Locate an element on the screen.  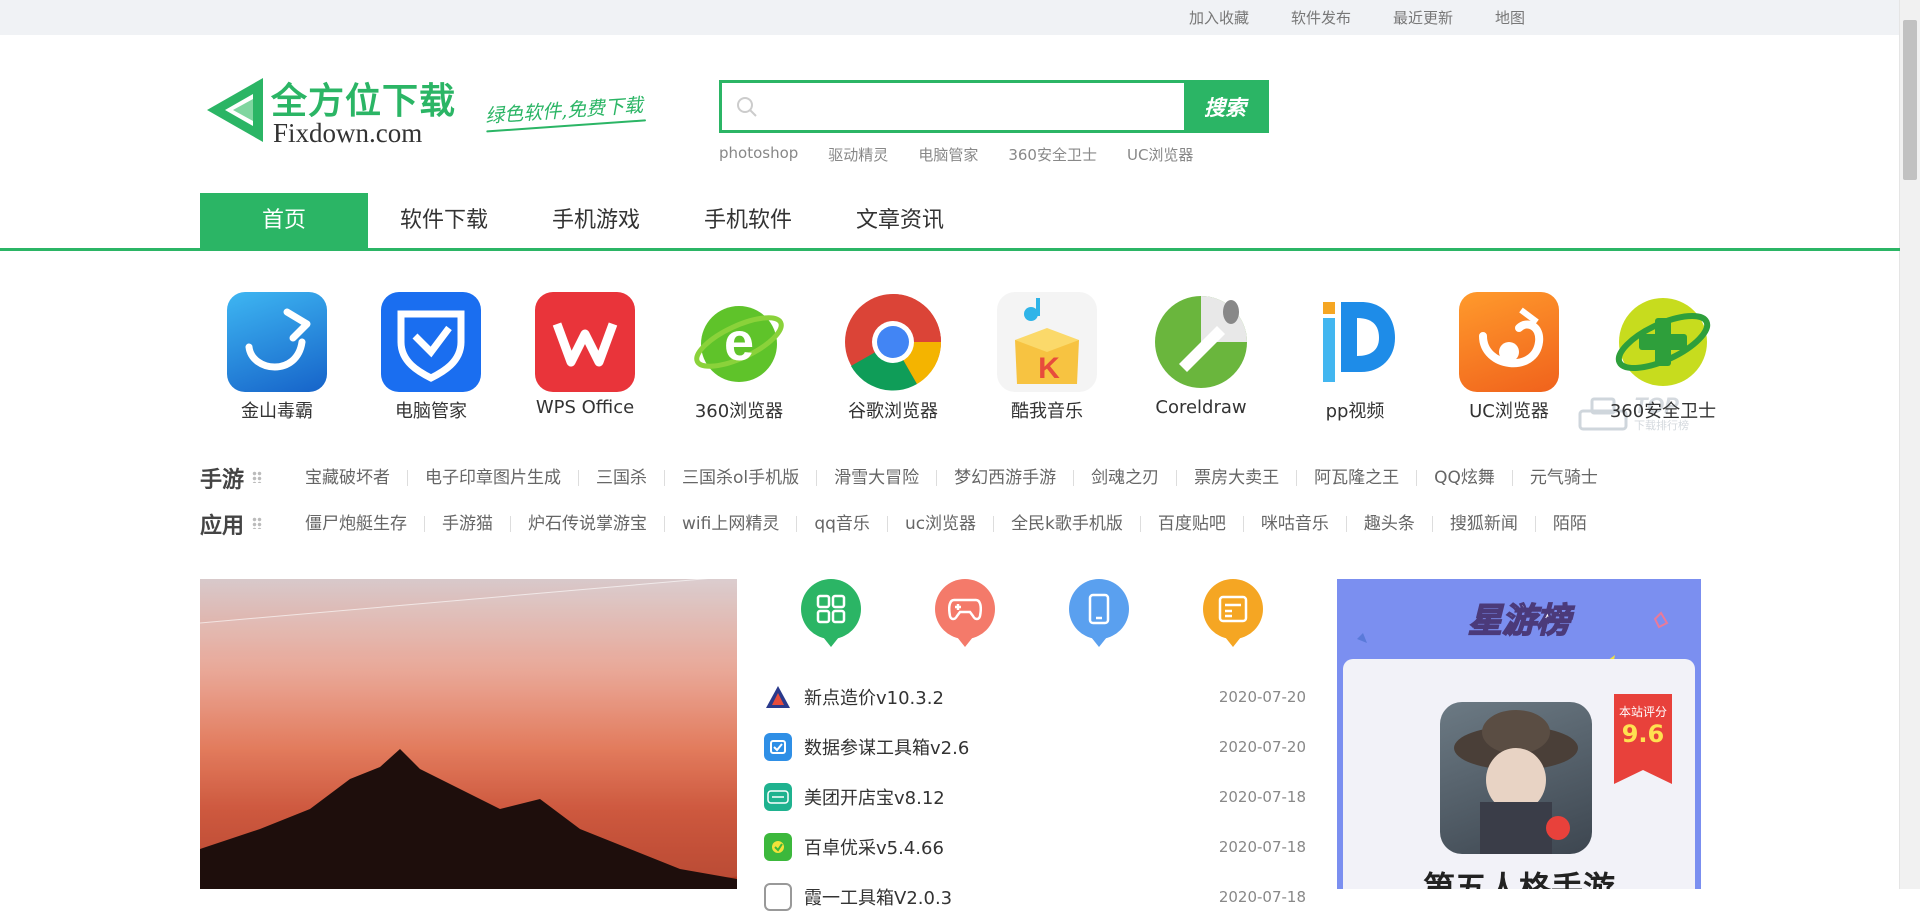
app-item: 谷歌浏览器 is located at coordinates (893, 357).